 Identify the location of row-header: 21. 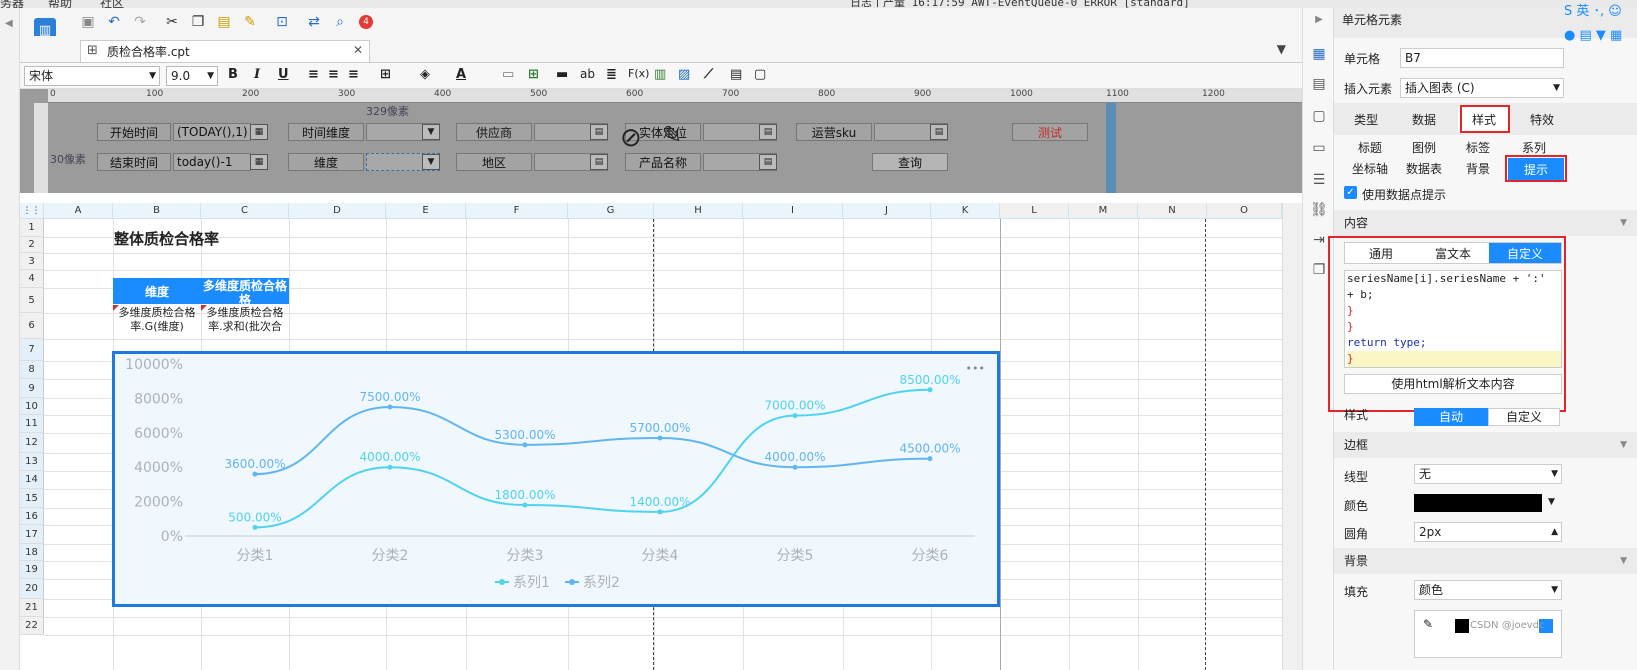
(32, 608).